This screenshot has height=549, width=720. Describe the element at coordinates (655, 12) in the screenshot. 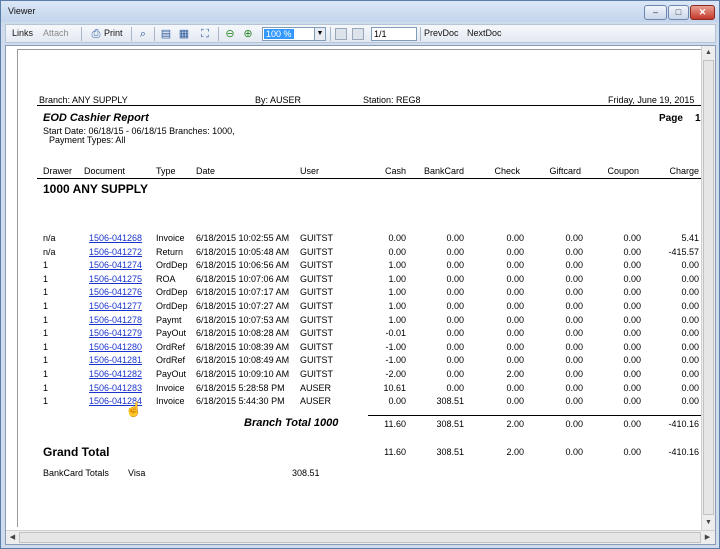

I see `minimize-button: –` at that location.